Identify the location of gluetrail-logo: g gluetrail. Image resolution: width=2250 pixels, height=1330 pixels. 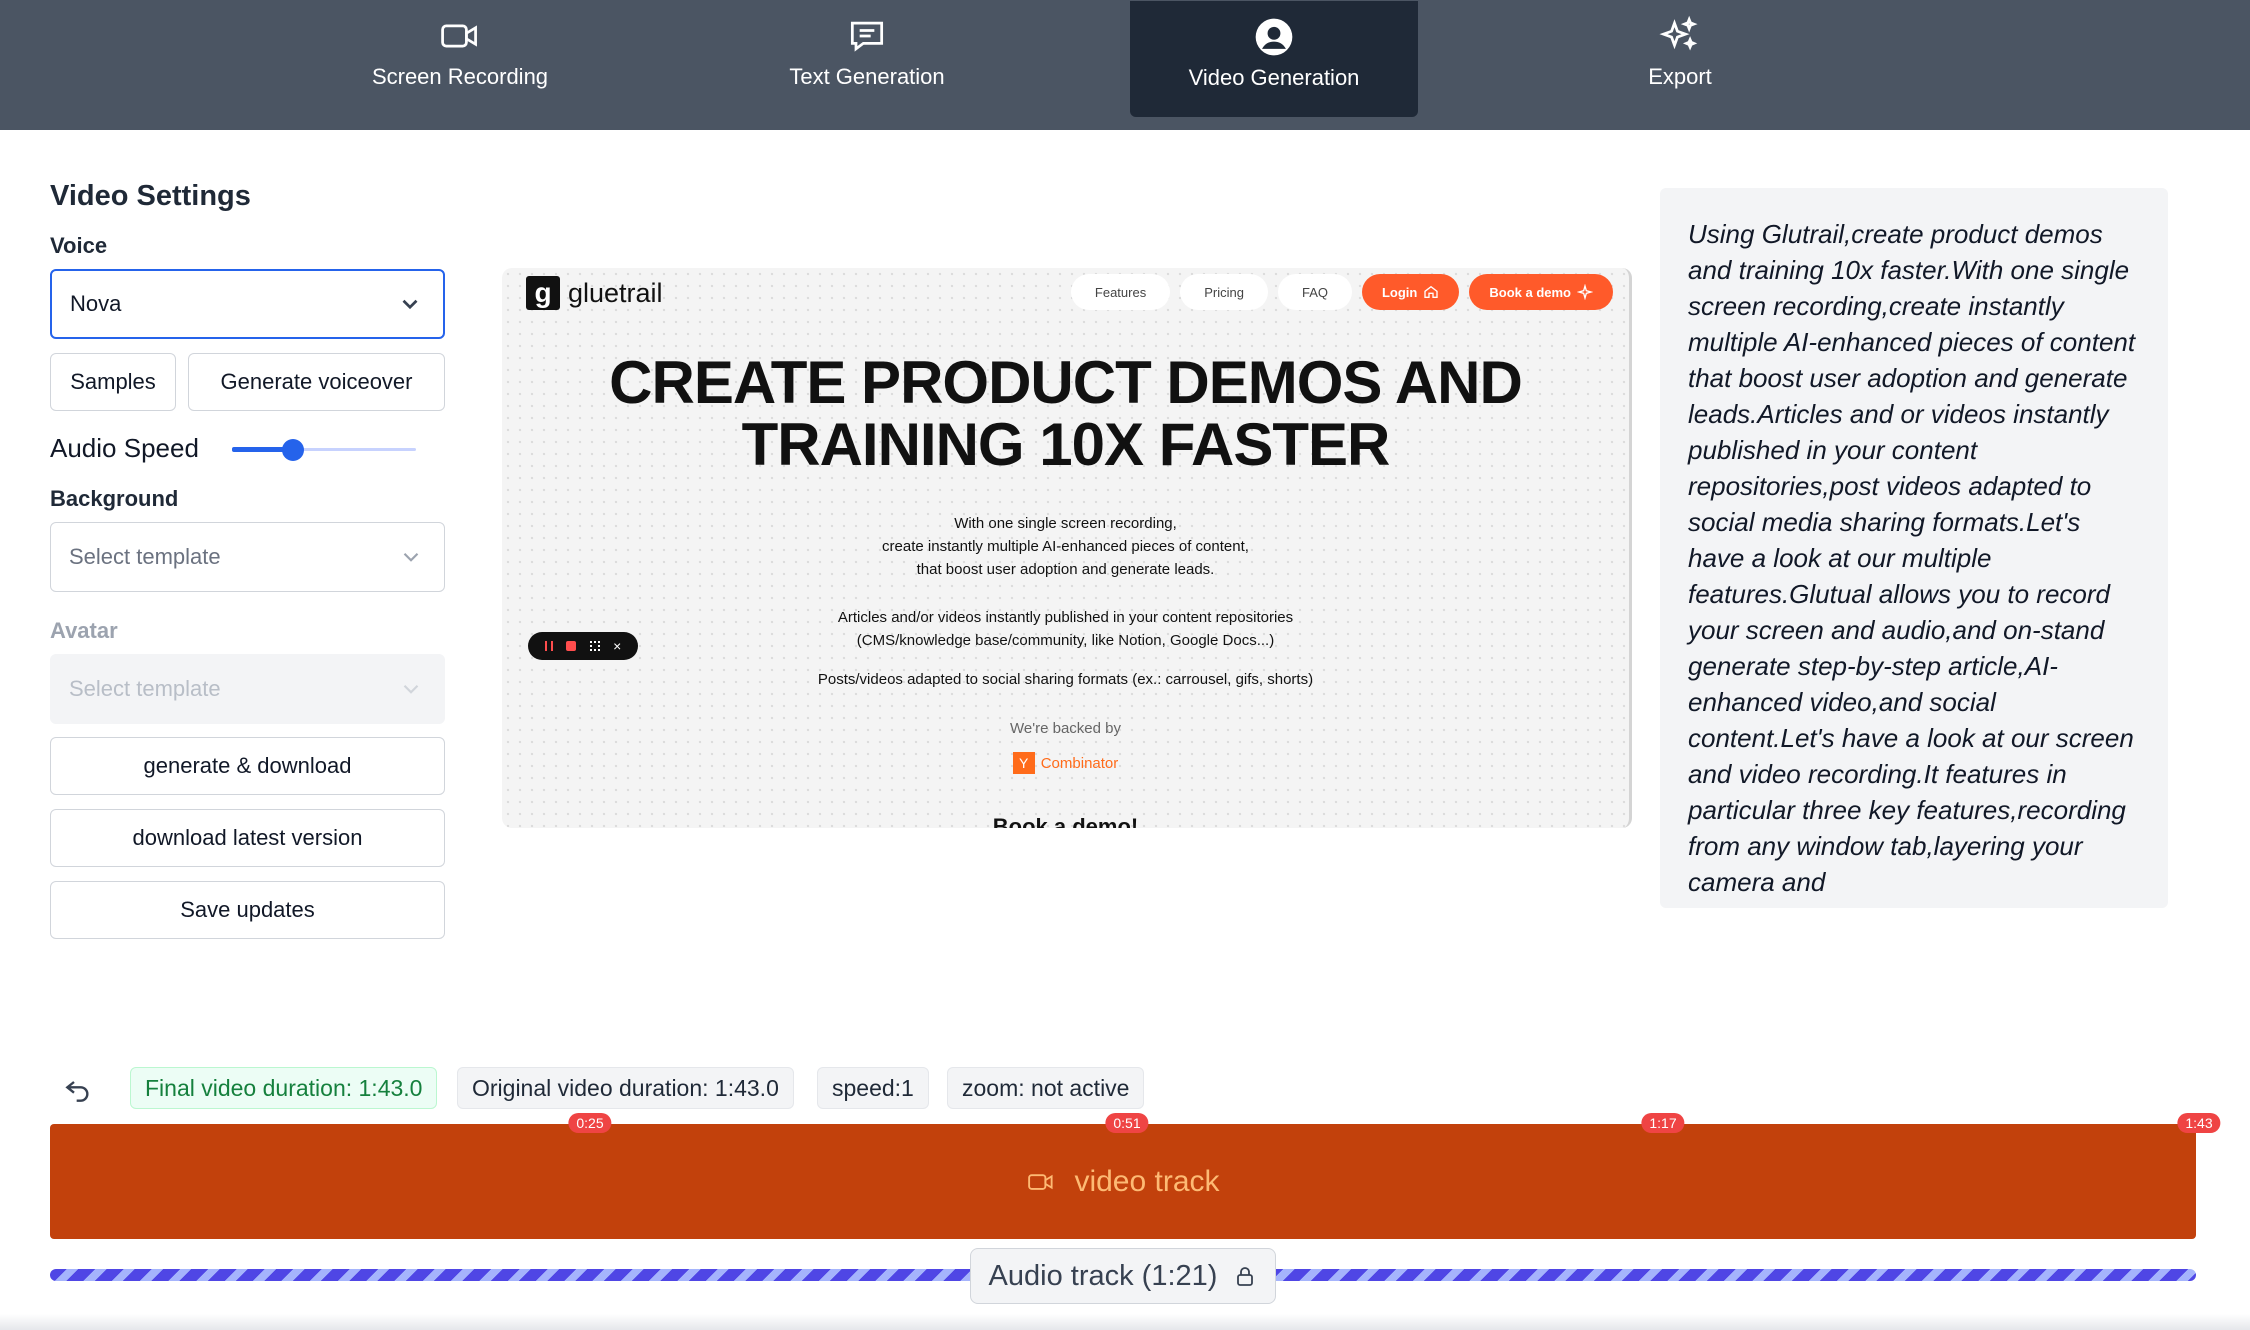
(594, 293).